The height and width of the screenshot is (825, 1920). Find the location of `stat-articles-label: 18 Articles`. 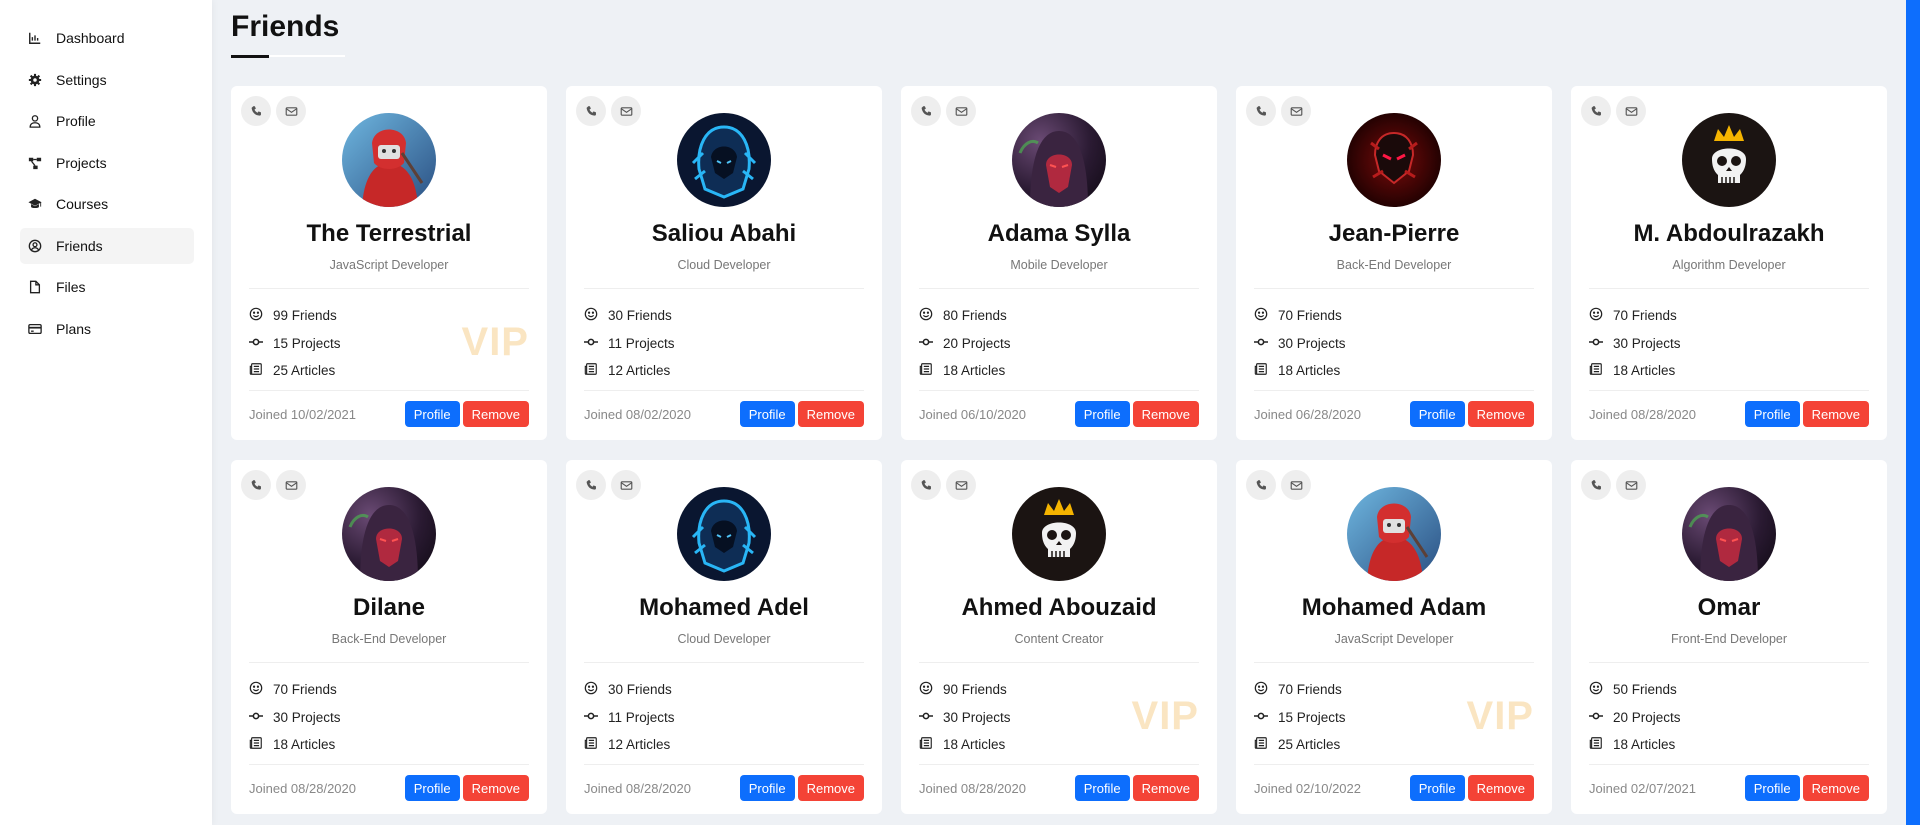

stat-articles-label: 18 Articles is located at coordinates (1644, 745).